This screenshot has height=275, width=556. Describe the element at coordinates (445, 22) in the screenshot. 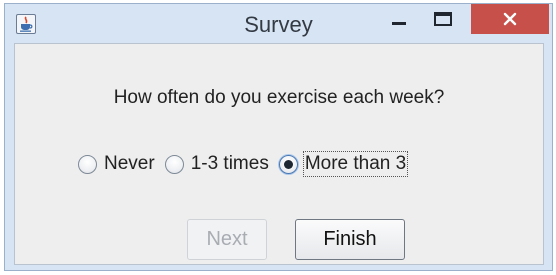

I see `maximize-icon` at that location.